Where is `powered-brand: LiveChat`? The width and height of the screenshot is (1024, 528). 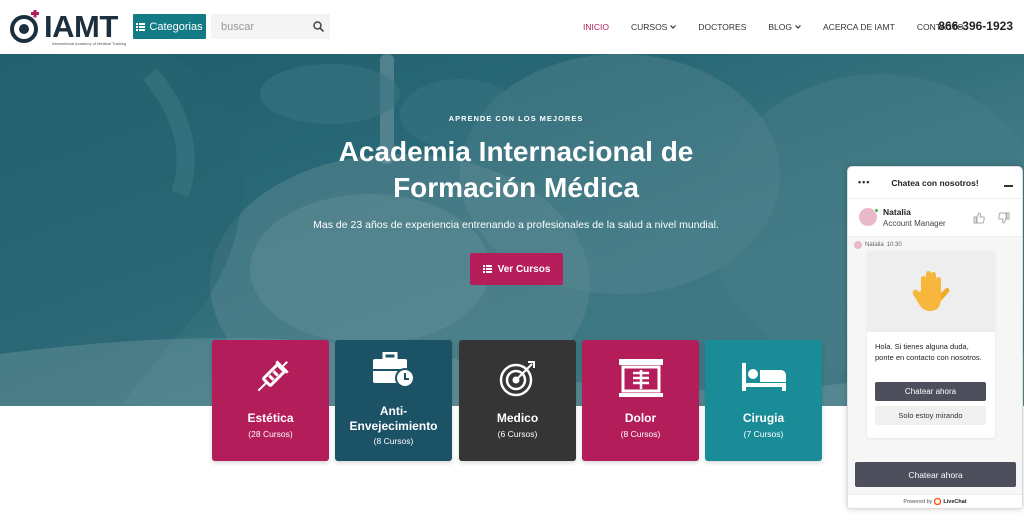 powered-brand: LiveChat is located at coordinates (955, 501).